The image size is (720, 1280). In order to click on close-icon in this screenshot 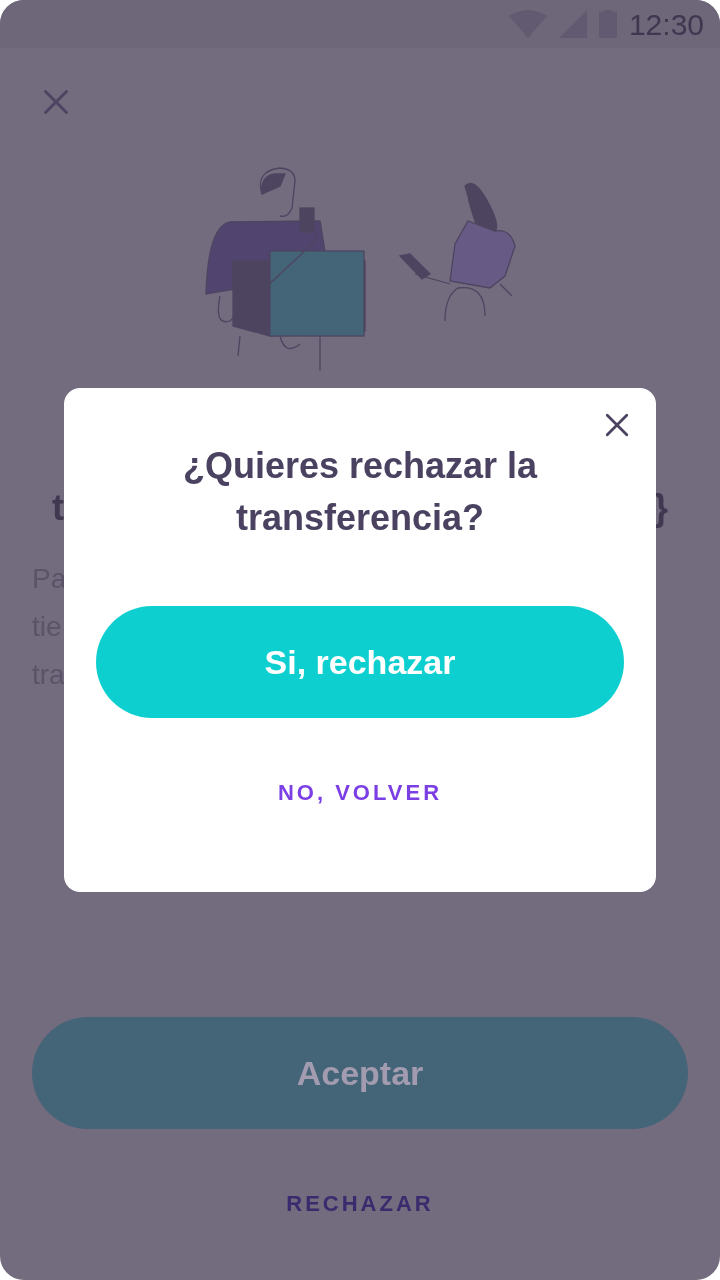, I will do `click(617, 425)`.